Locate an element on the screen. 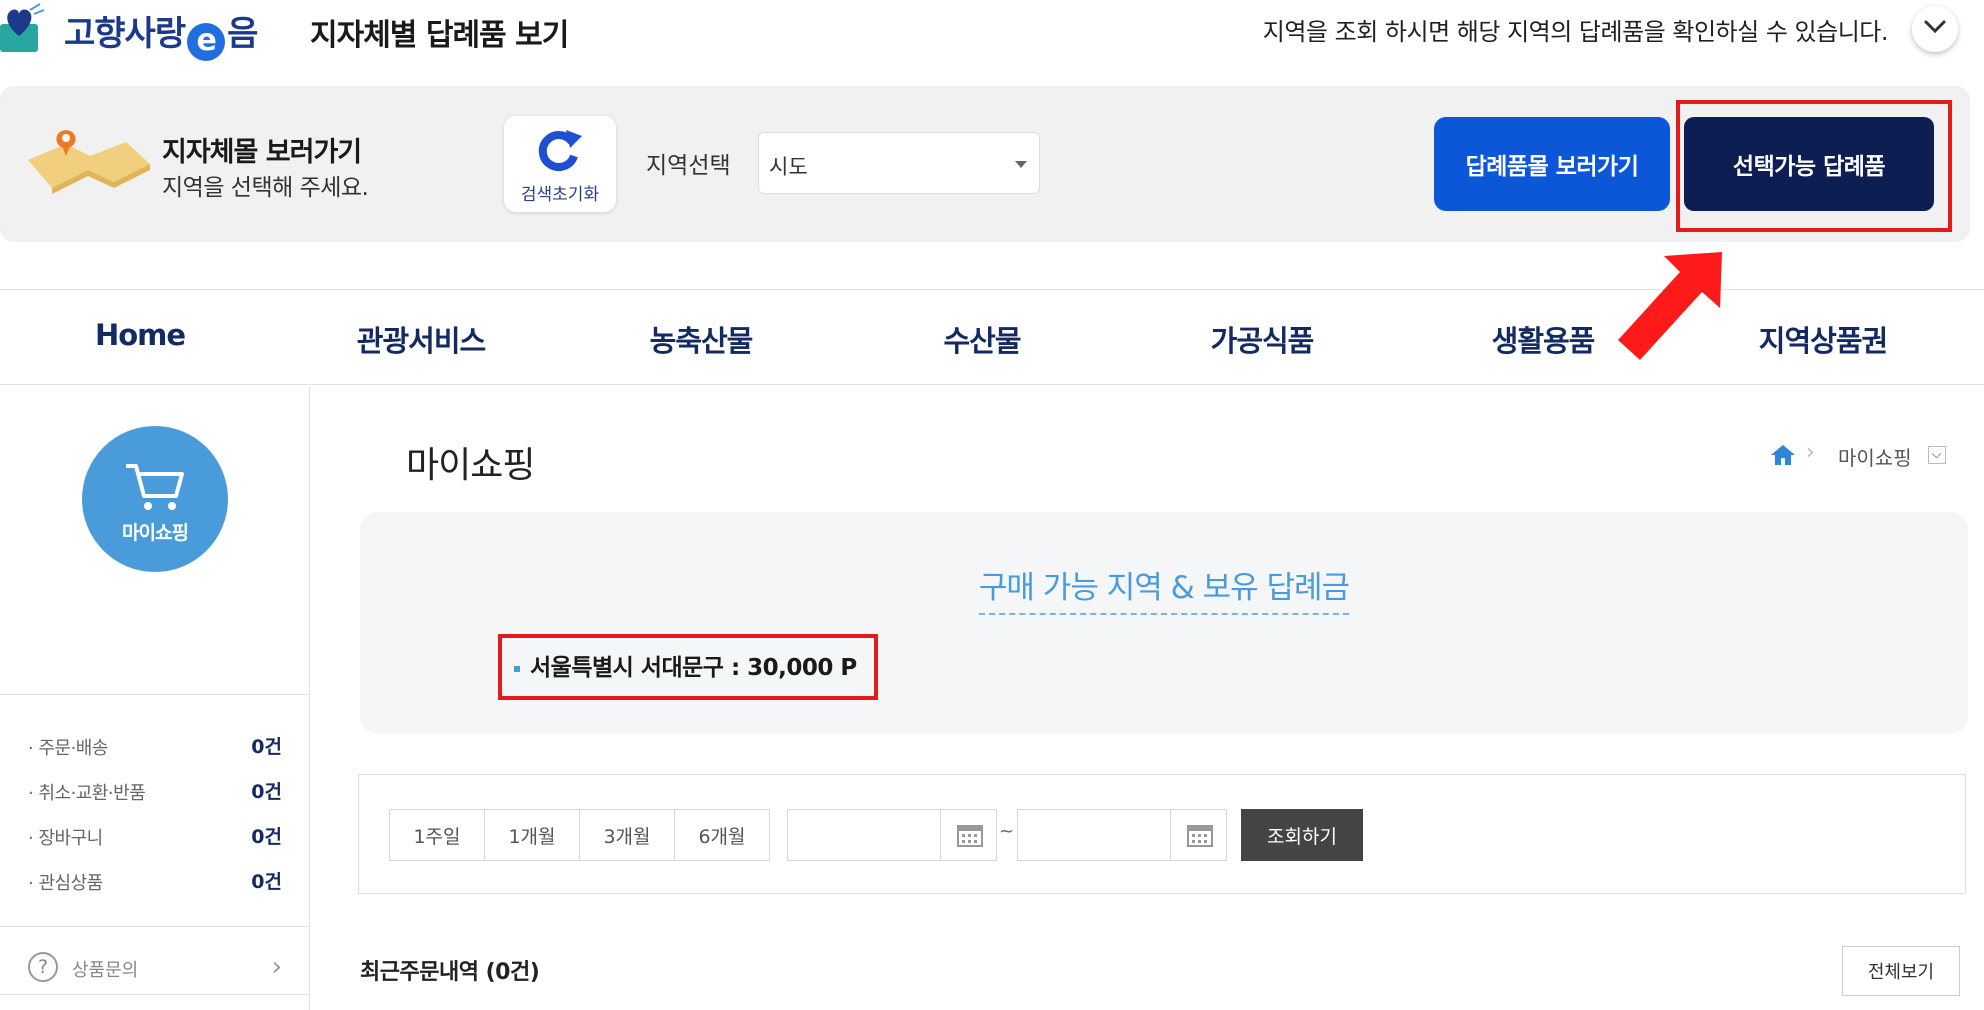  sidebar-item-returns: · 취소·교환·반품 0건 is located at coordinates (159, 790).